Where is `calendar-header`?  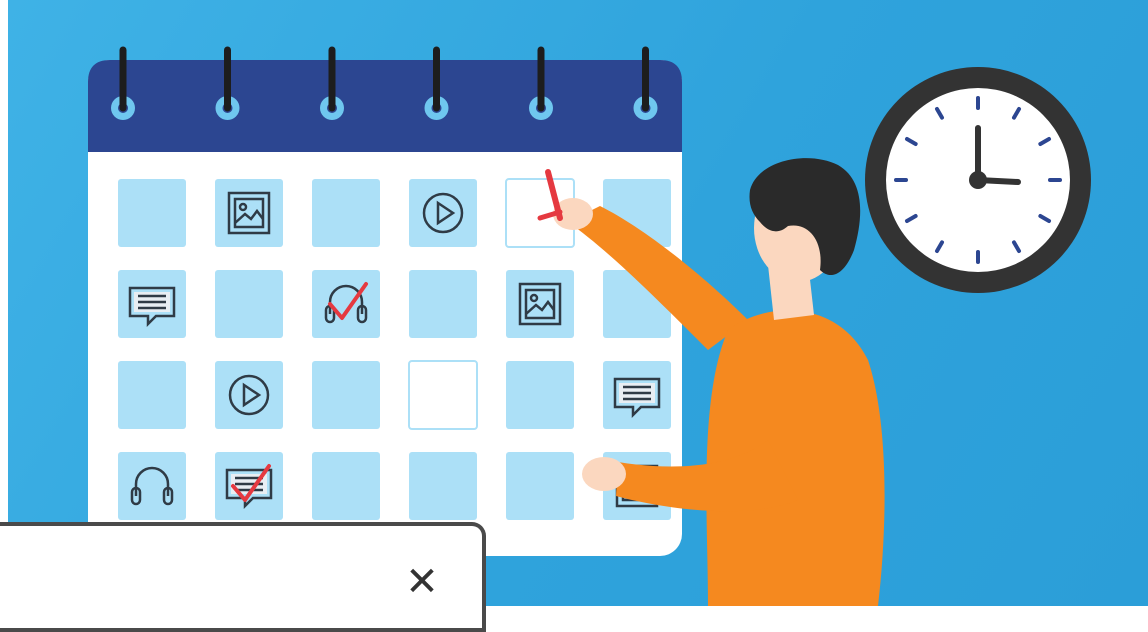 calendar-header is located at coordinates (385, 106).